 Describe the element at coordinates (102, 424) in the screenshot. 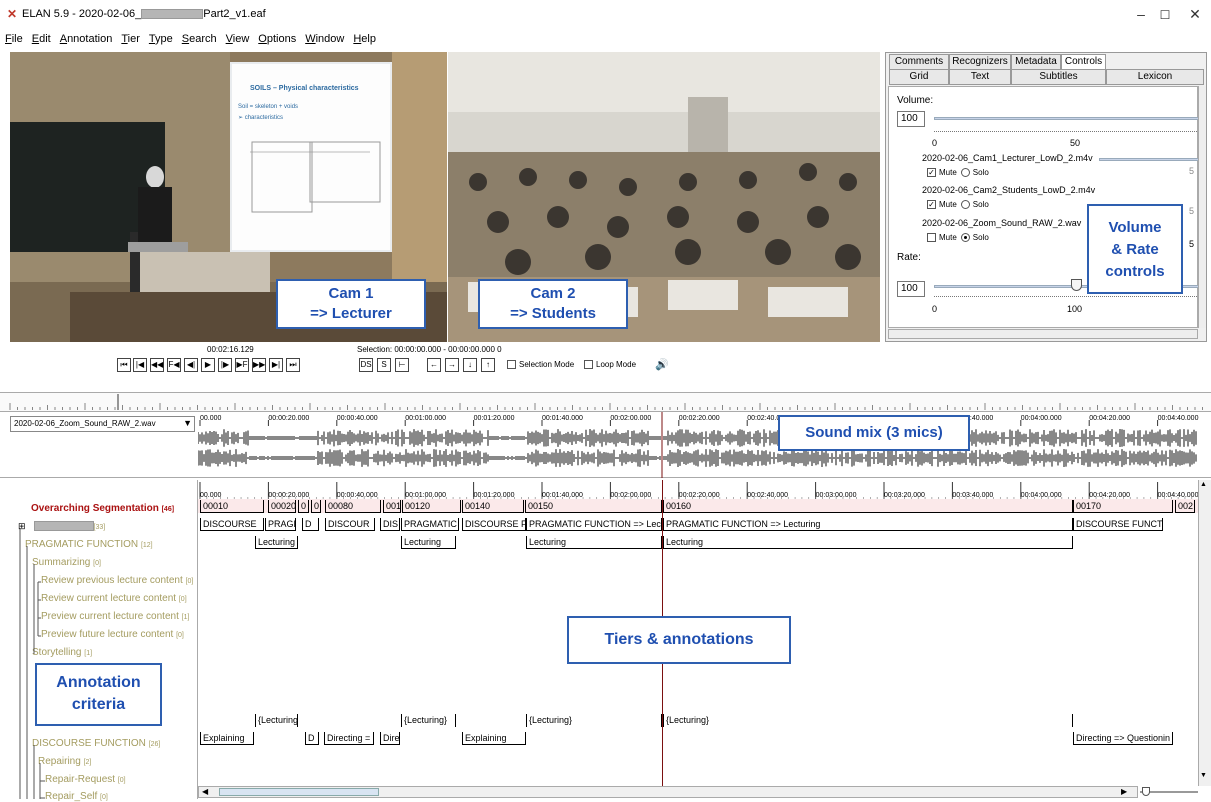

I see `waveform-file-select: 2020-02-06_Zoom_Sound_RAW_2.wav ▼` at that location.